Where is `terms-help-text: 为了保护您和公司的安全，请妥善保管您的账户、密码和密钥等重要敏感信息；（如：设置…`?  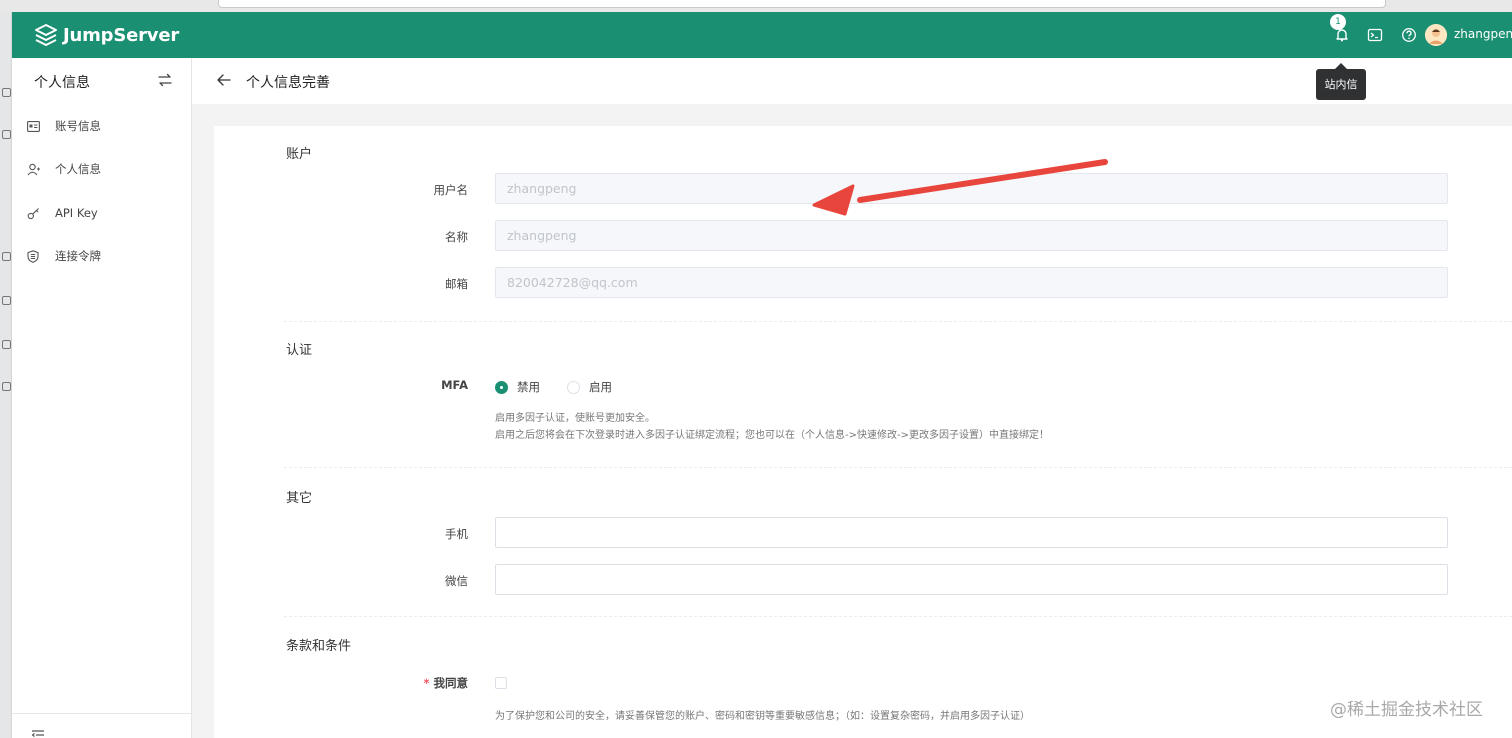
terms-help-text: 为了保护您和公司的安全，请妥善保管您的账户、密码和密钥等重要敏感信息；（如：设置… is located at coordinates (762, 716).